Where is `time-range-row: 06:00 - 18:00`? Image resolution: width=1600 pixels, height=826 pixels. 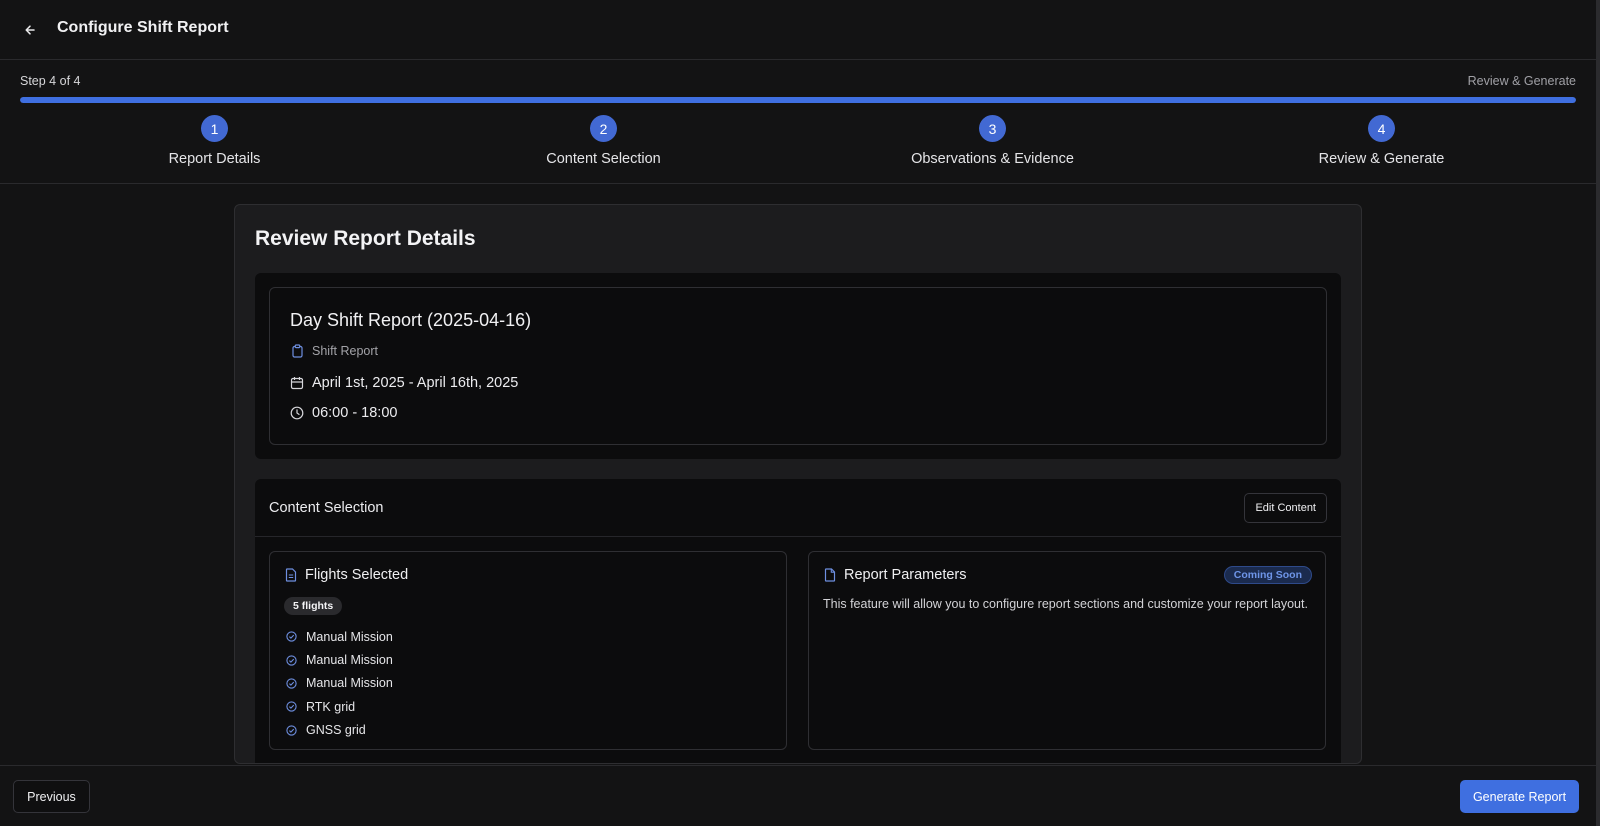
time-range-row: 06:00 - 18:00 is located at coordinates (343, 413).